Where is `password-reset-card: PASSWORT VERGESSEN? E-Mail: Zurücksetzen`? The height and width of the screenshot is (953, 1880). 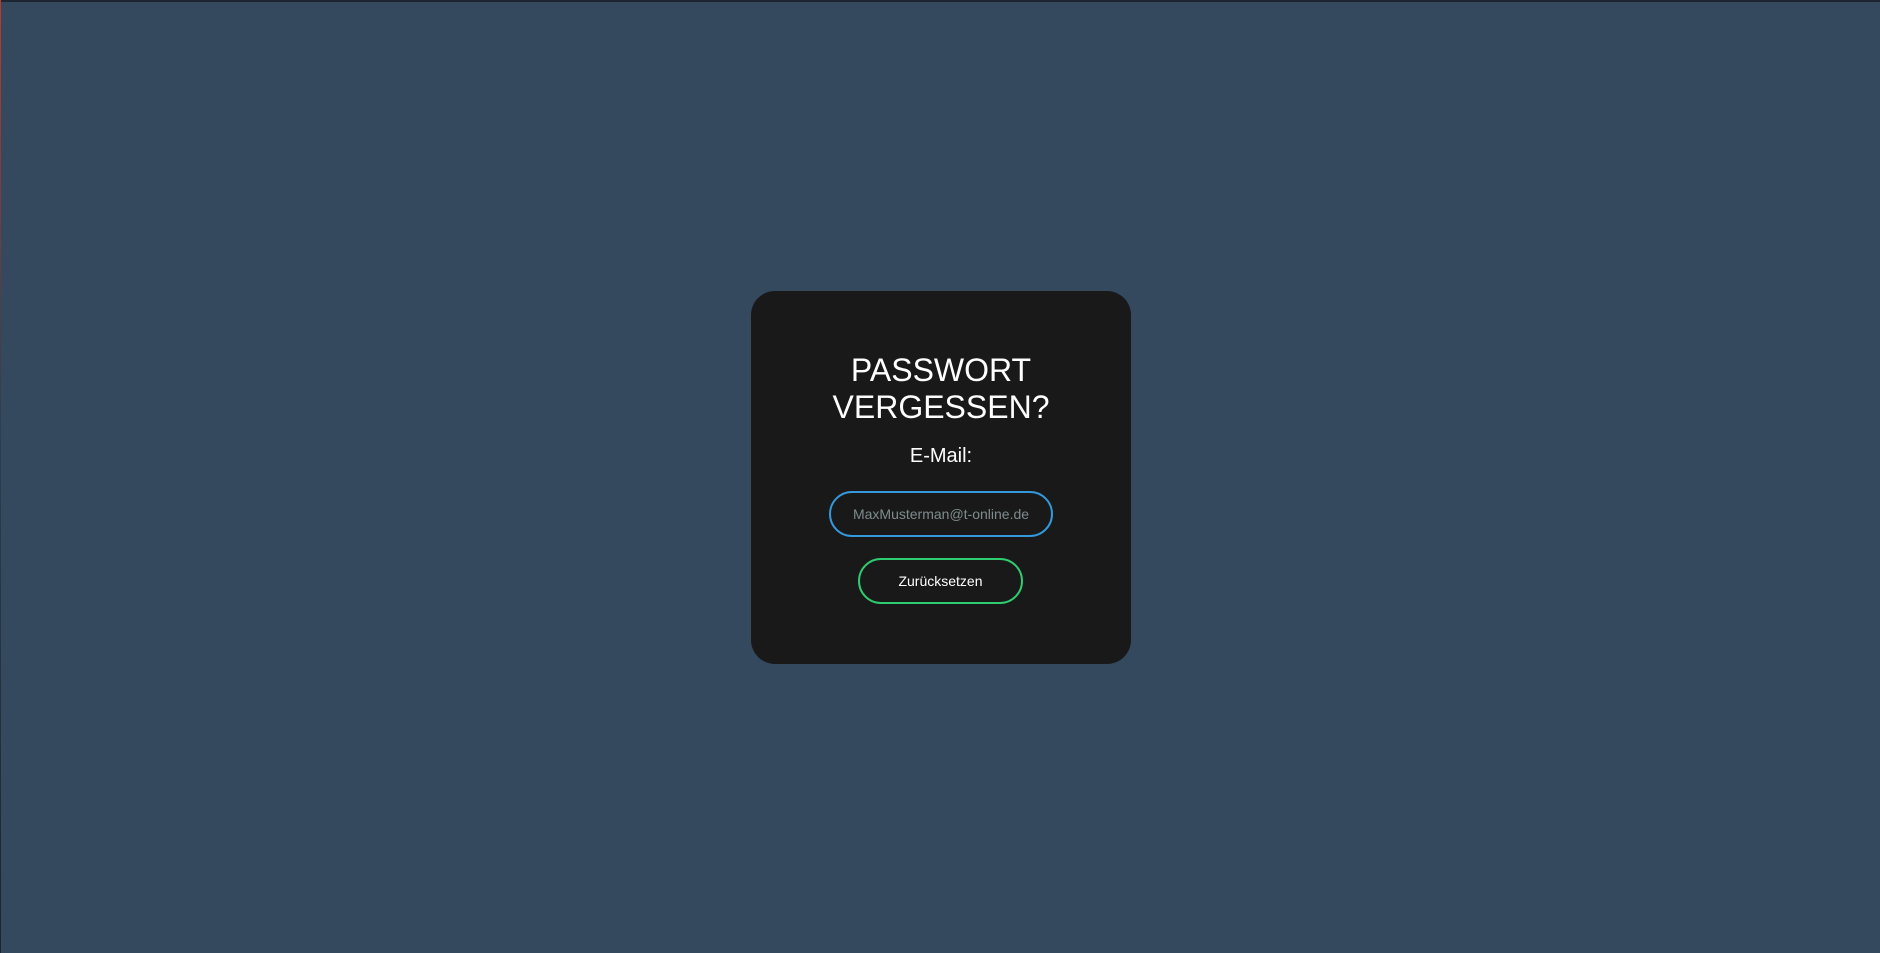
password-reset-card: PASSWORT VERGESSEN? E-Mail: Zurücksetzen is located at coordinates (941, 477).